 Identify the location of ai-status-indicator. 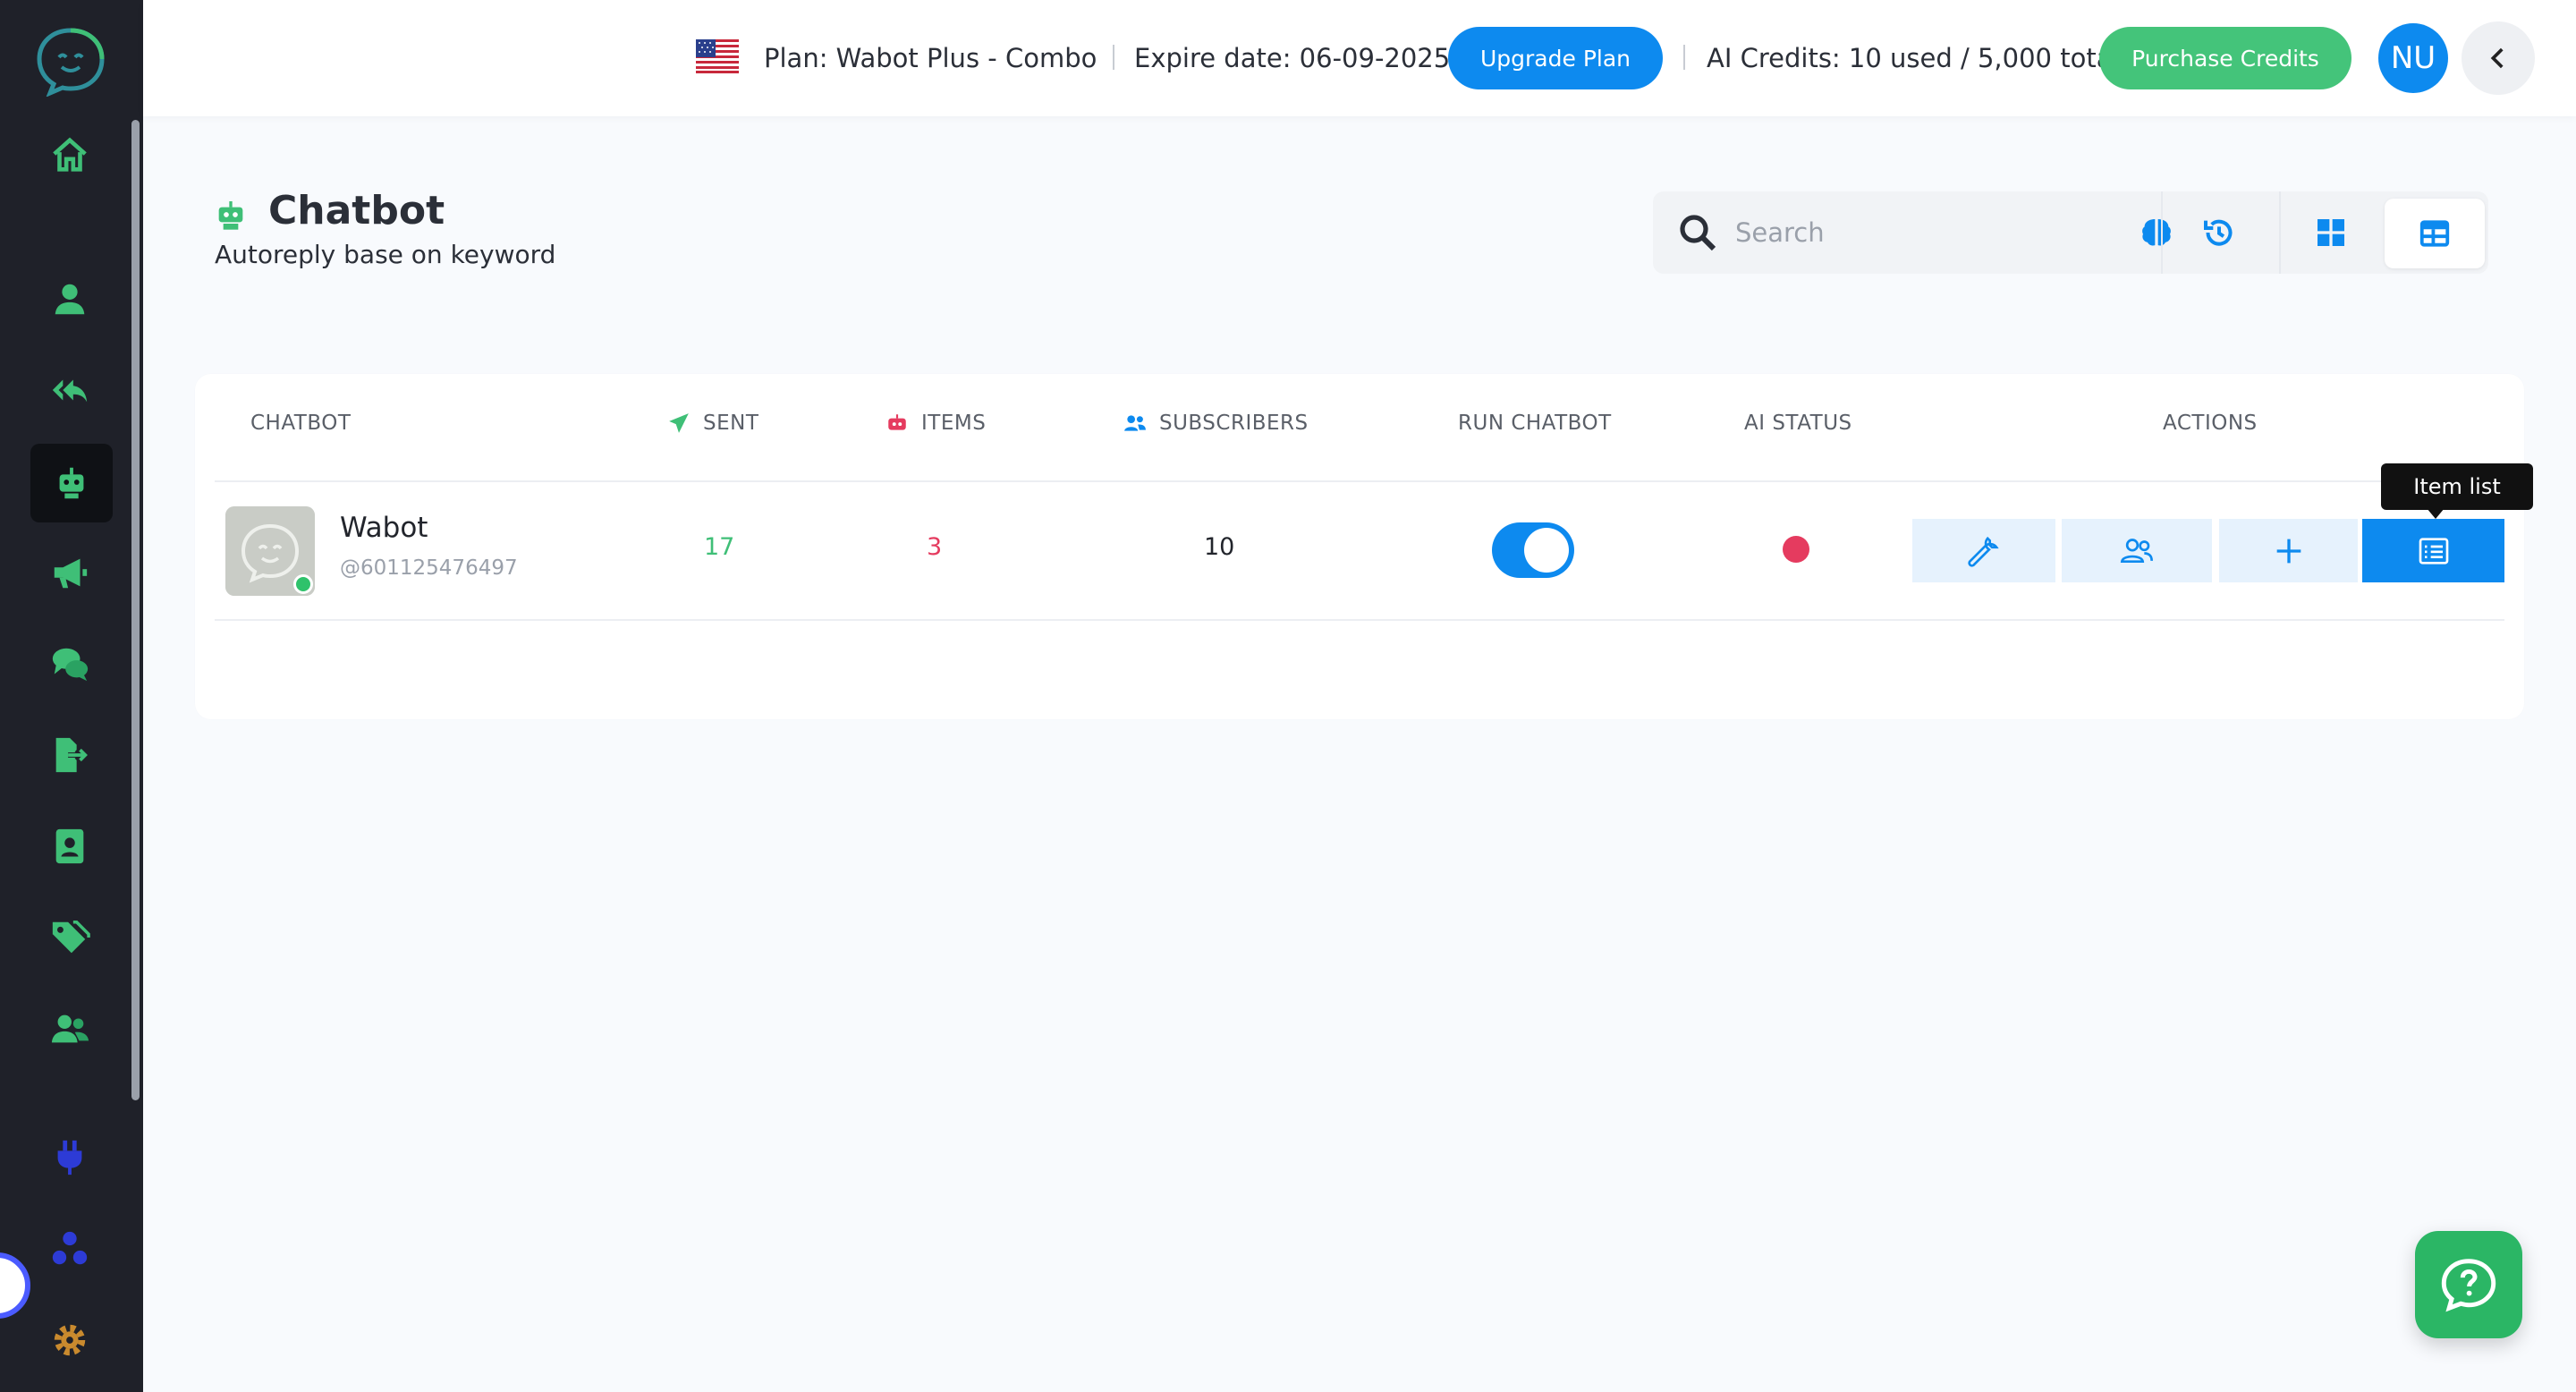
(1796, 549).